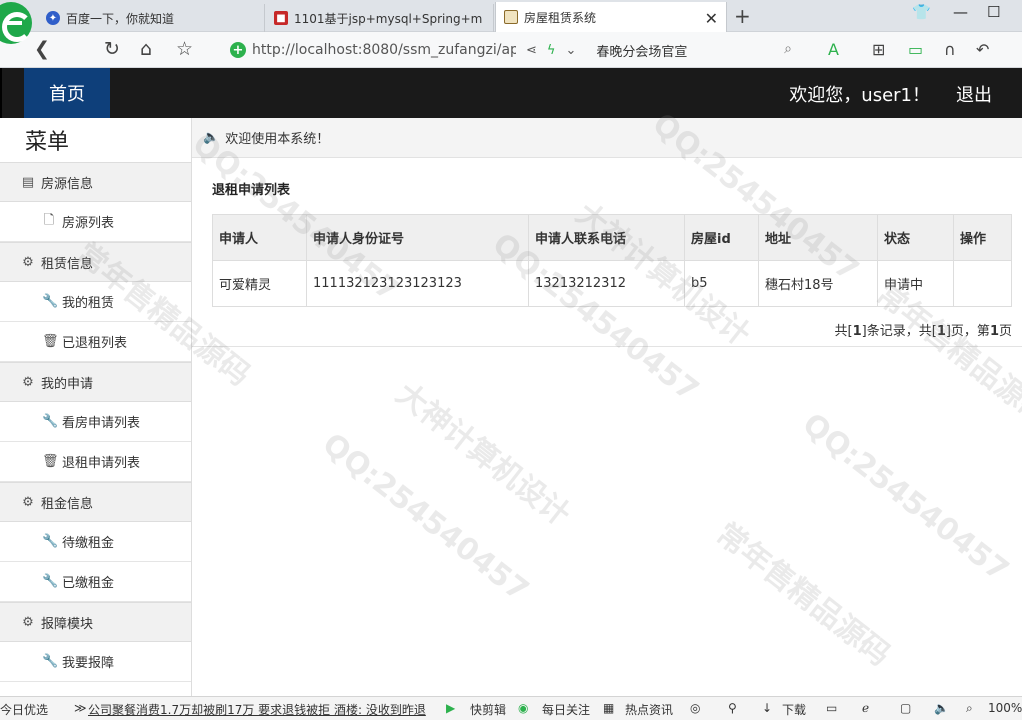 The height and width of the screenshot is (720, 1022). What do you see at coordinates (767, 708) in the screenshot?
I see `download-icon: ↓` at bounding box center [767, 708].